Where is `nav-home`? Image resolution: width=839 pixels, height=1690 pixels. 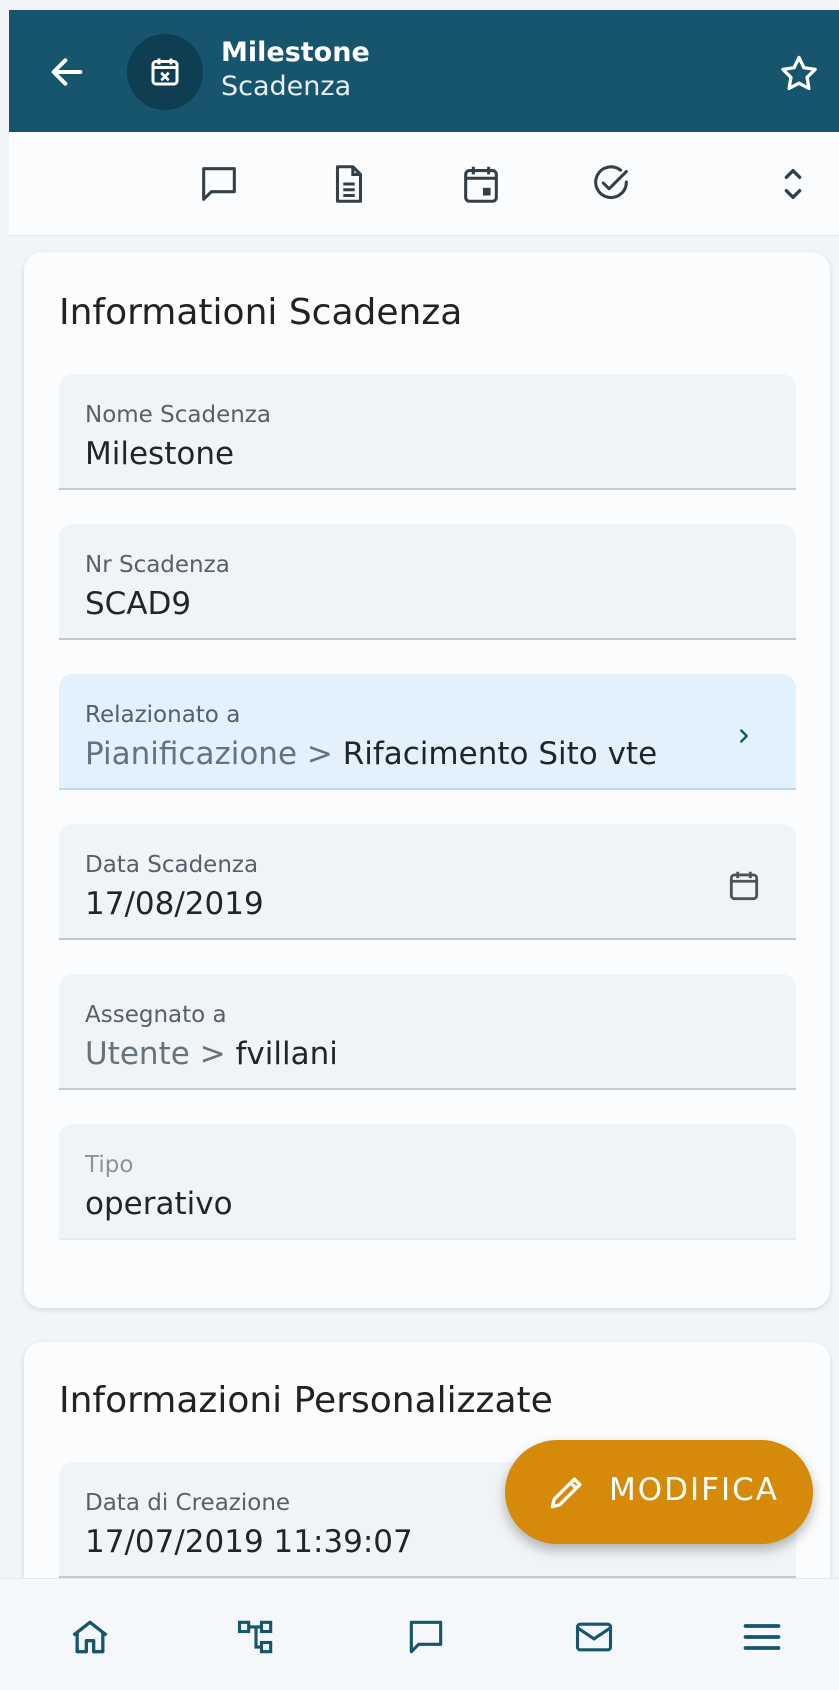 nav-home is located at coordinates (90, 1637).